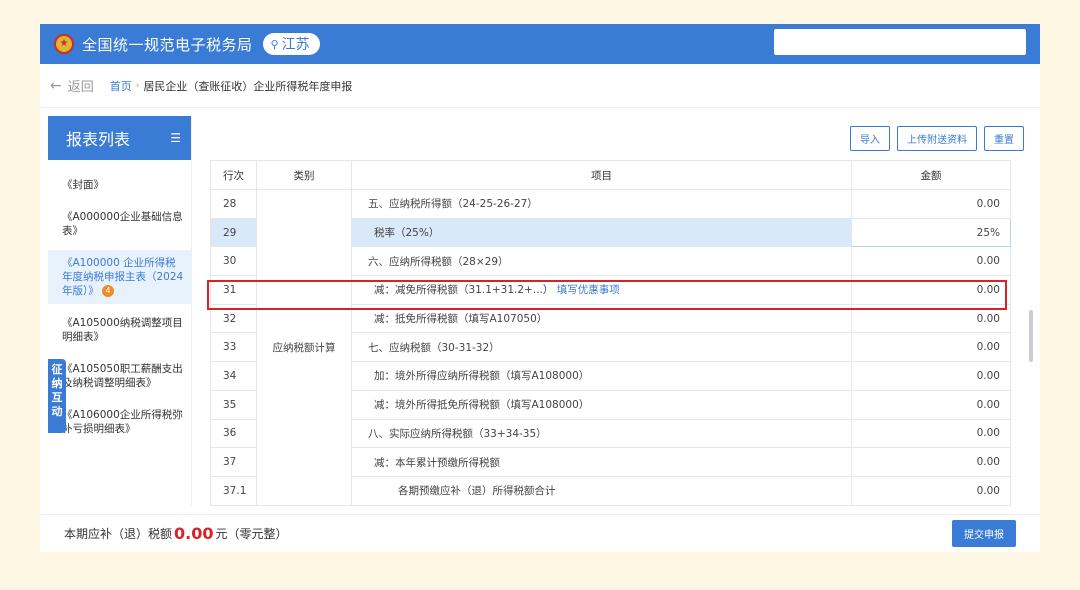 The image size is (1080, 590). I want to click on sidebar-item-a106000: 《A106000企业所得税弥补亏损明细表》, so click(119, 422).